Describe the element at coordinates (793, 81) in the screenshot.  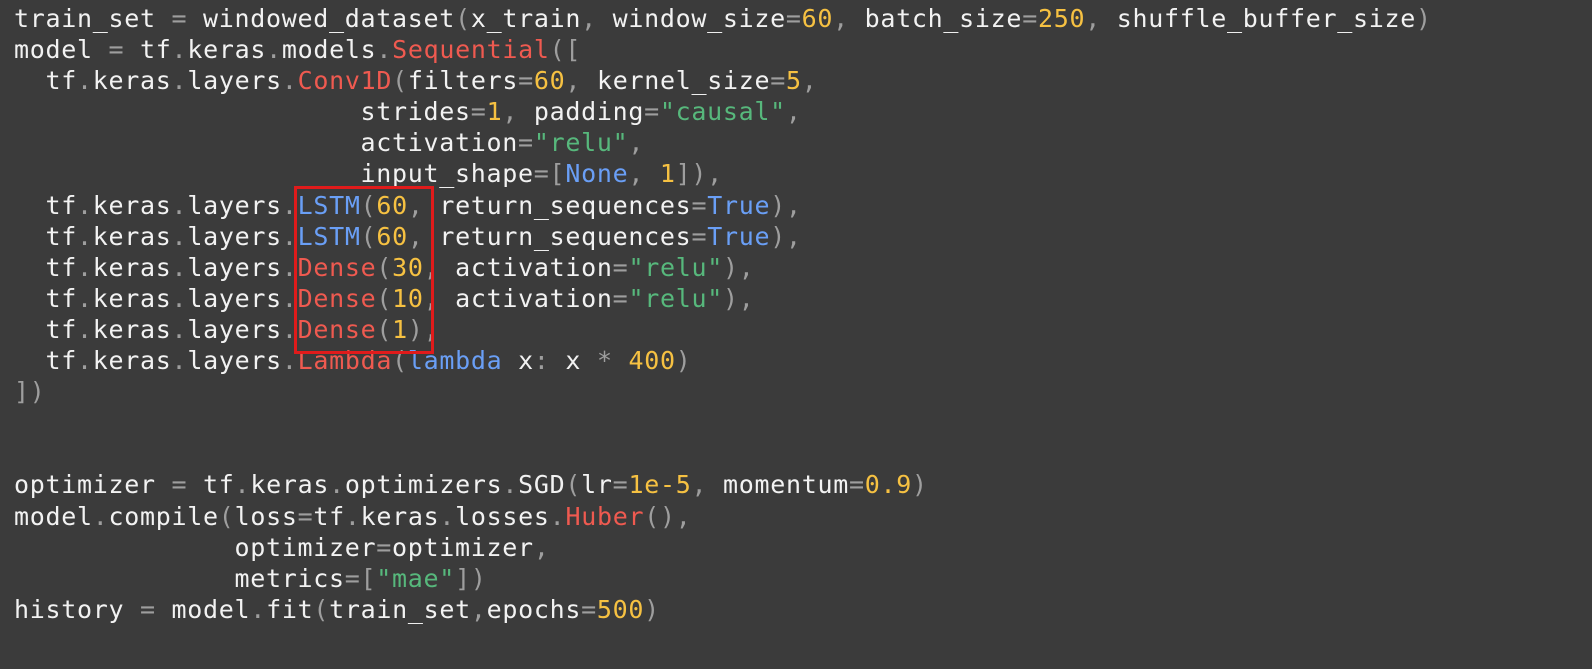
I see `code-token: 5` at that location.